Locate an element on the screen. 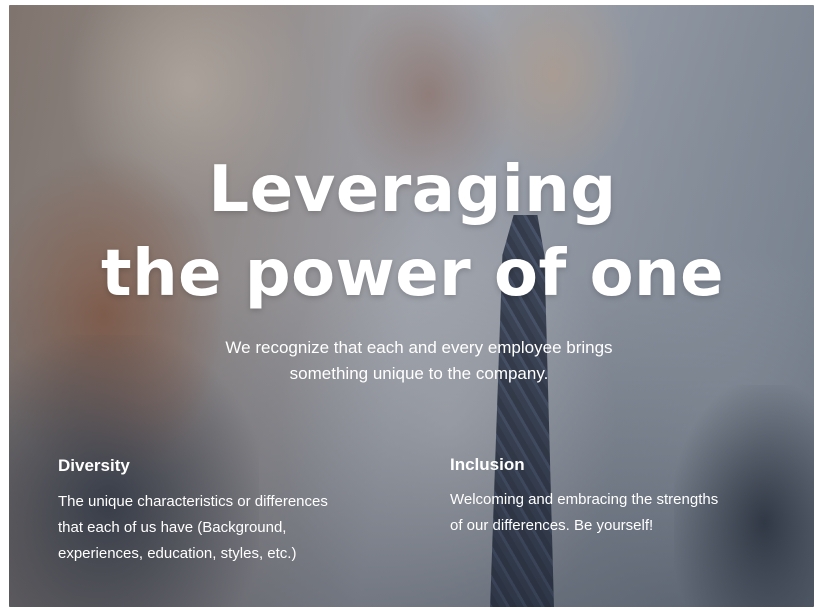 The width and height of the screenshot is (822, 611). diversity-title: Diversity is located at coordinates (94, 465).